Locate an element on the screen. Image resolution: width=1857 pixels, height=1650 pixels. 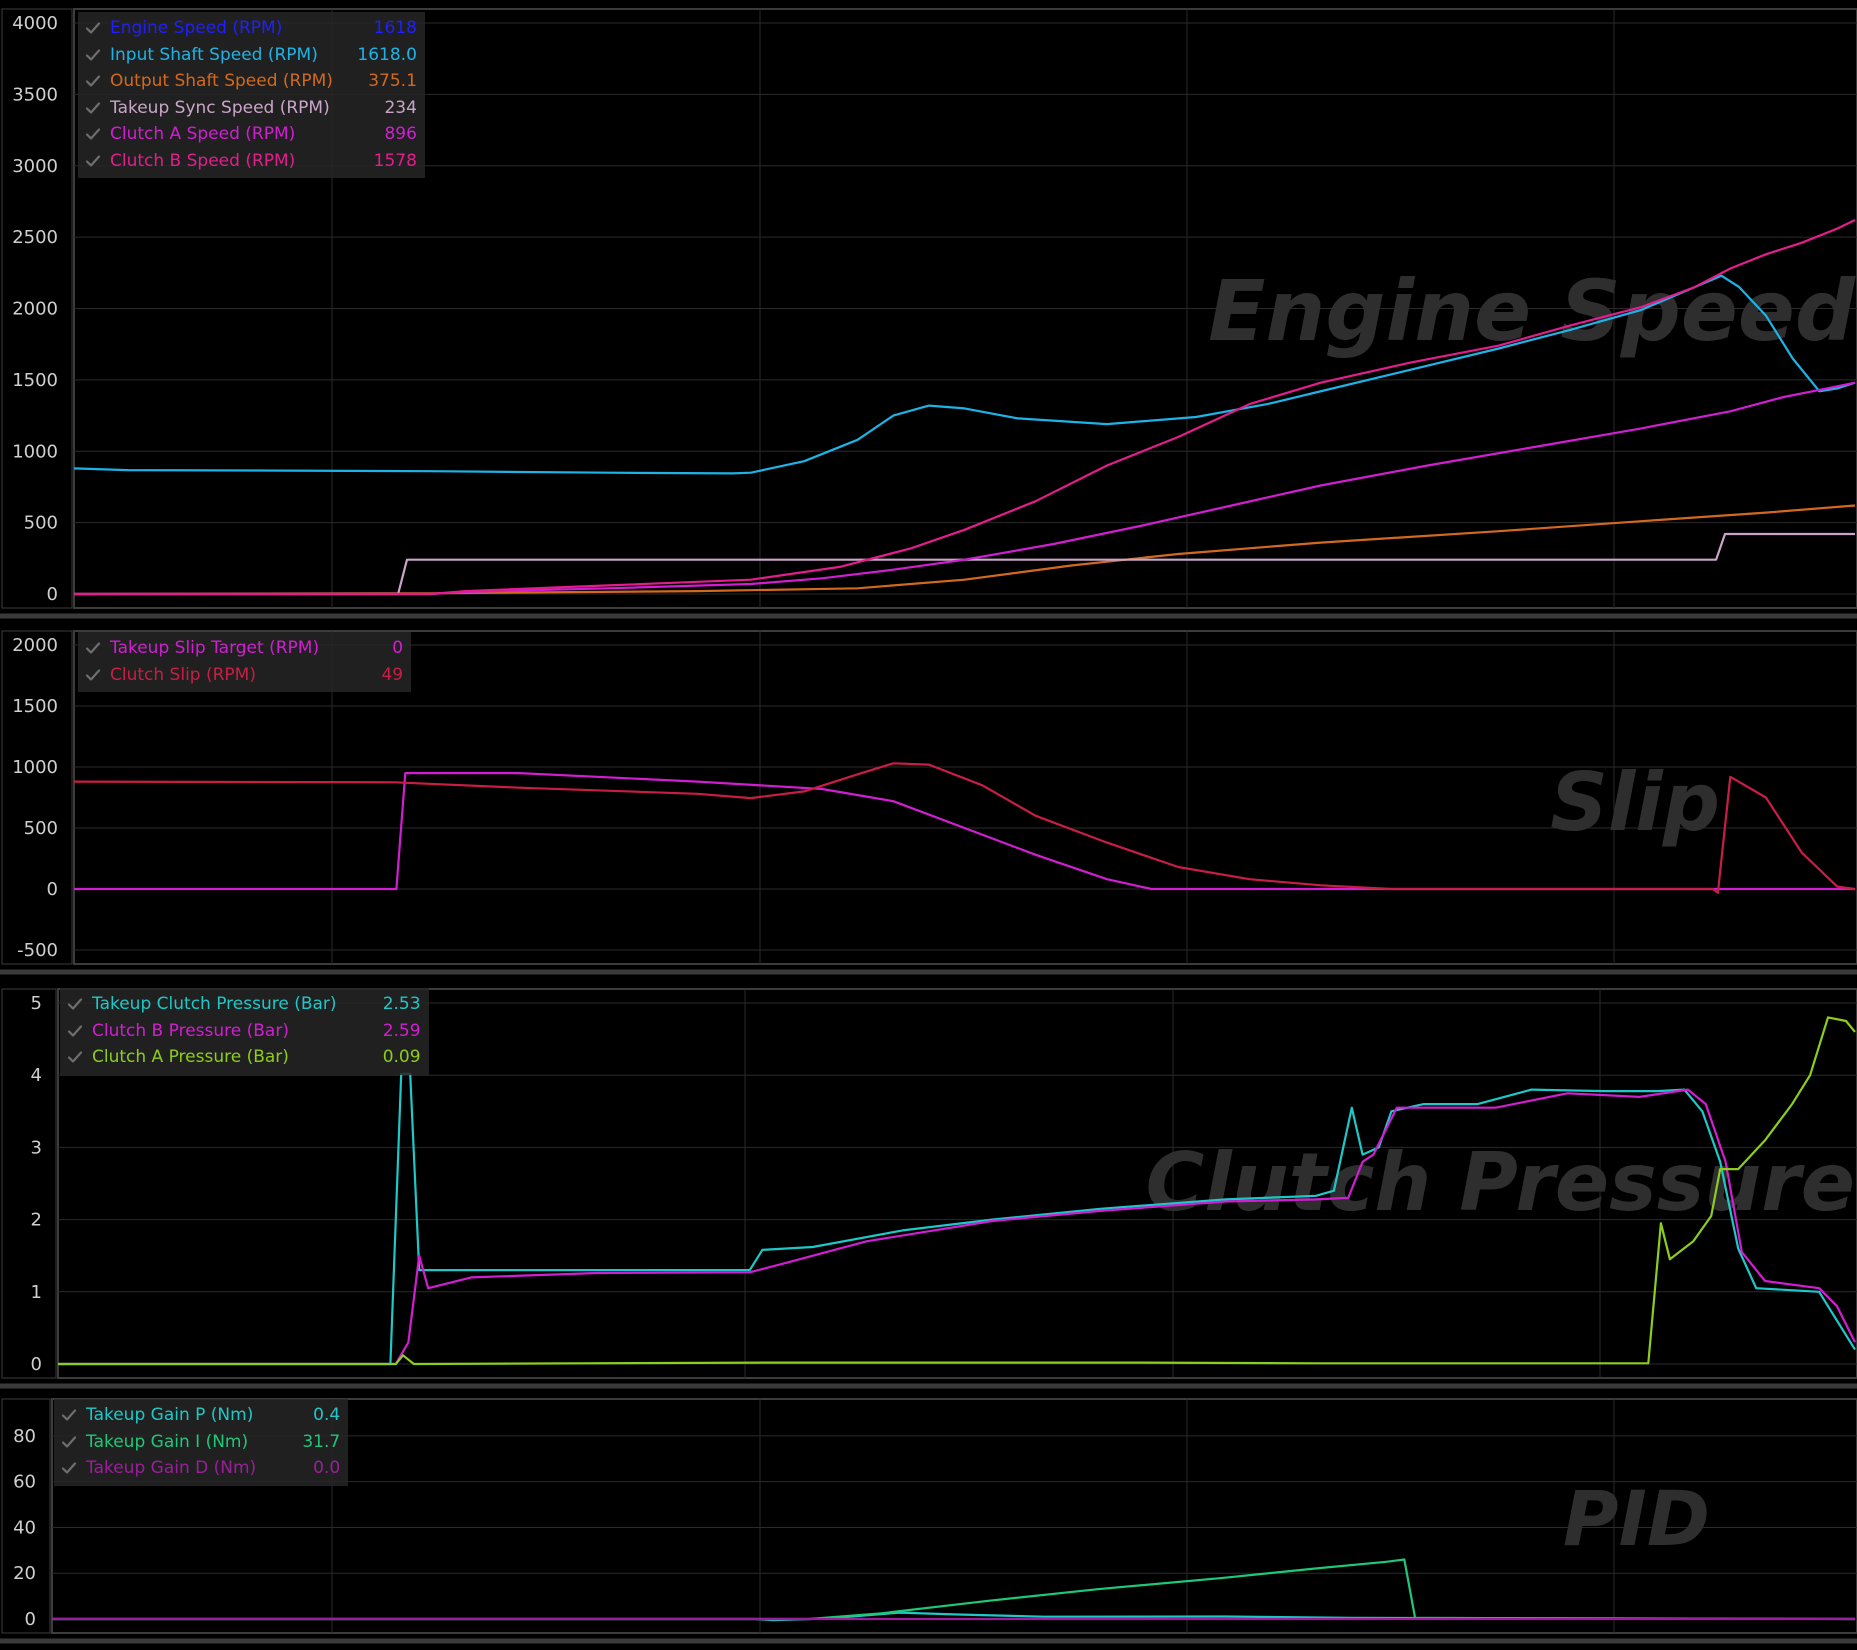
y-tick-label: 2 is located at coordinates (36, 1220).